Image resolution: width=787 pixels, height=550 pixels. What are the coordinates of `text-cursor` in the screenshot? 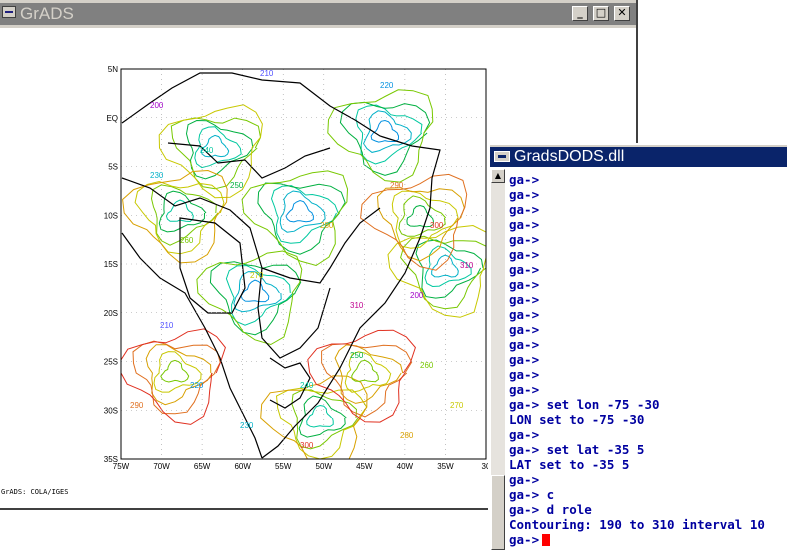 It's located at (546, 540).